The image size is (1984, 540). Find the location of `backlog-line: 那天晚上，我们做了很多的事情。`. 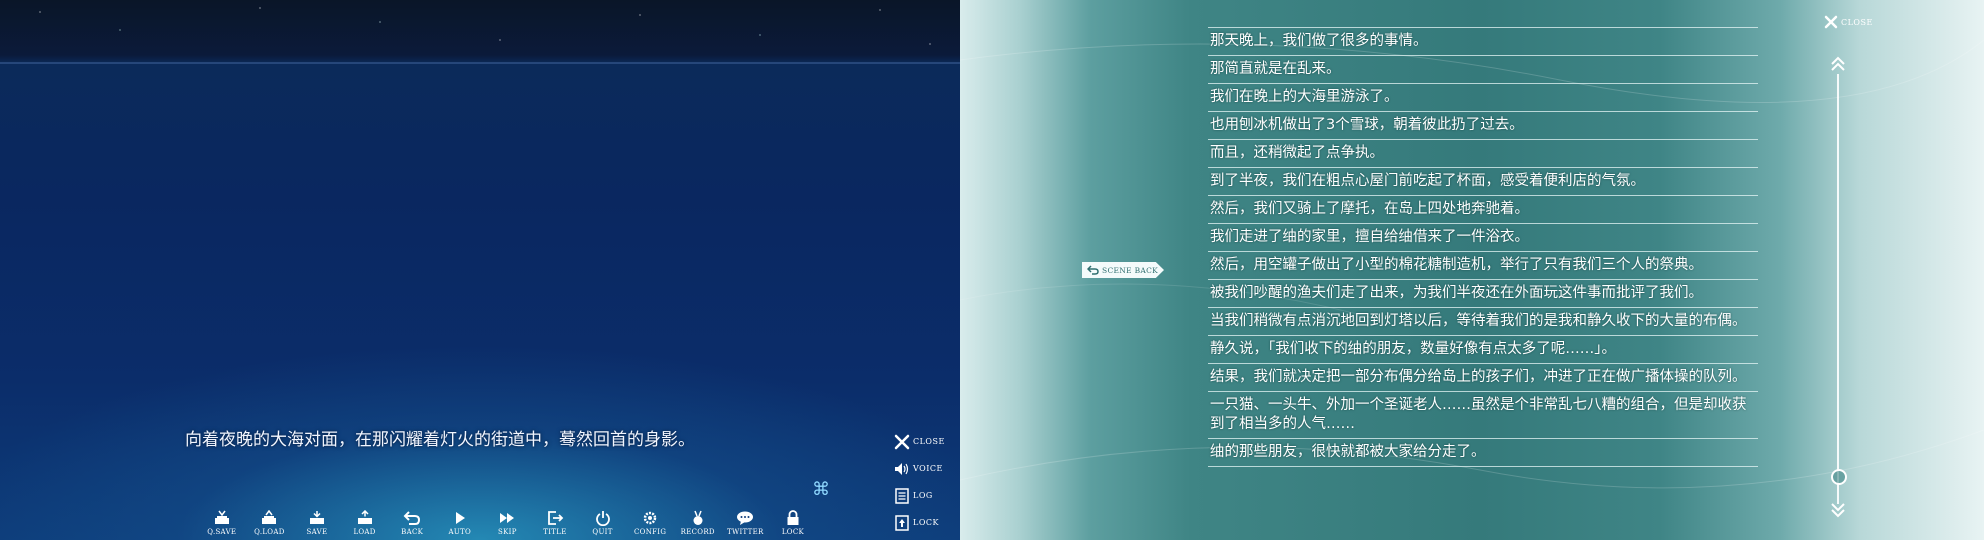

backlog-line: 那天晚上，我们做了很多的事情。 is located at coordinates (1483, 42).